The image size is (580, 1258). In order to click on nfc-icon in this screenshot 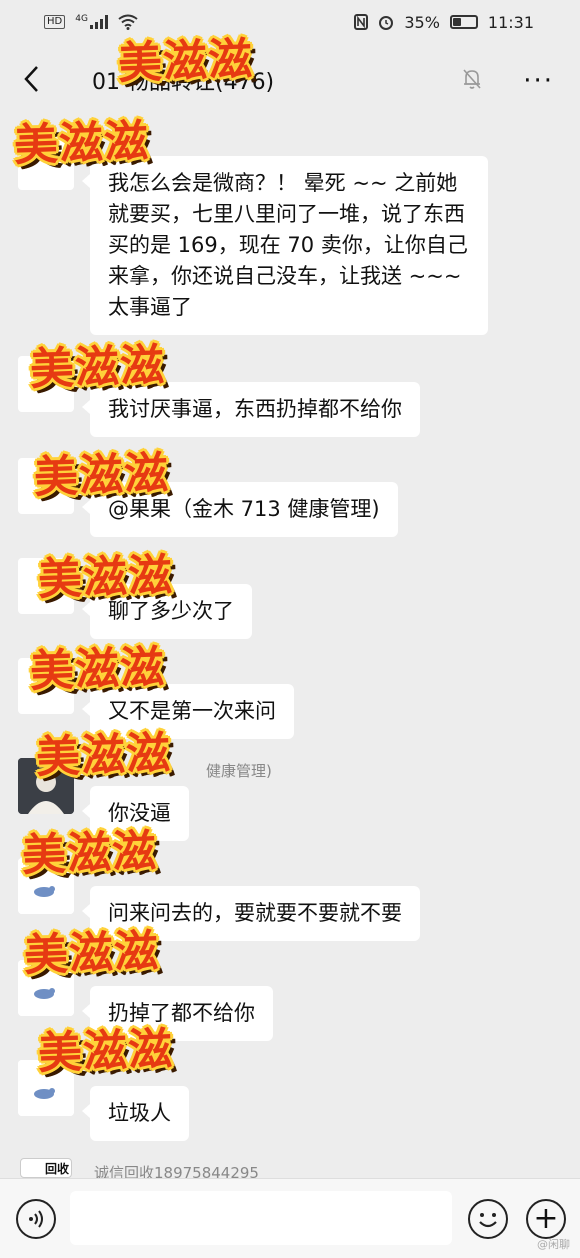, I will do `click(361, 22)`.